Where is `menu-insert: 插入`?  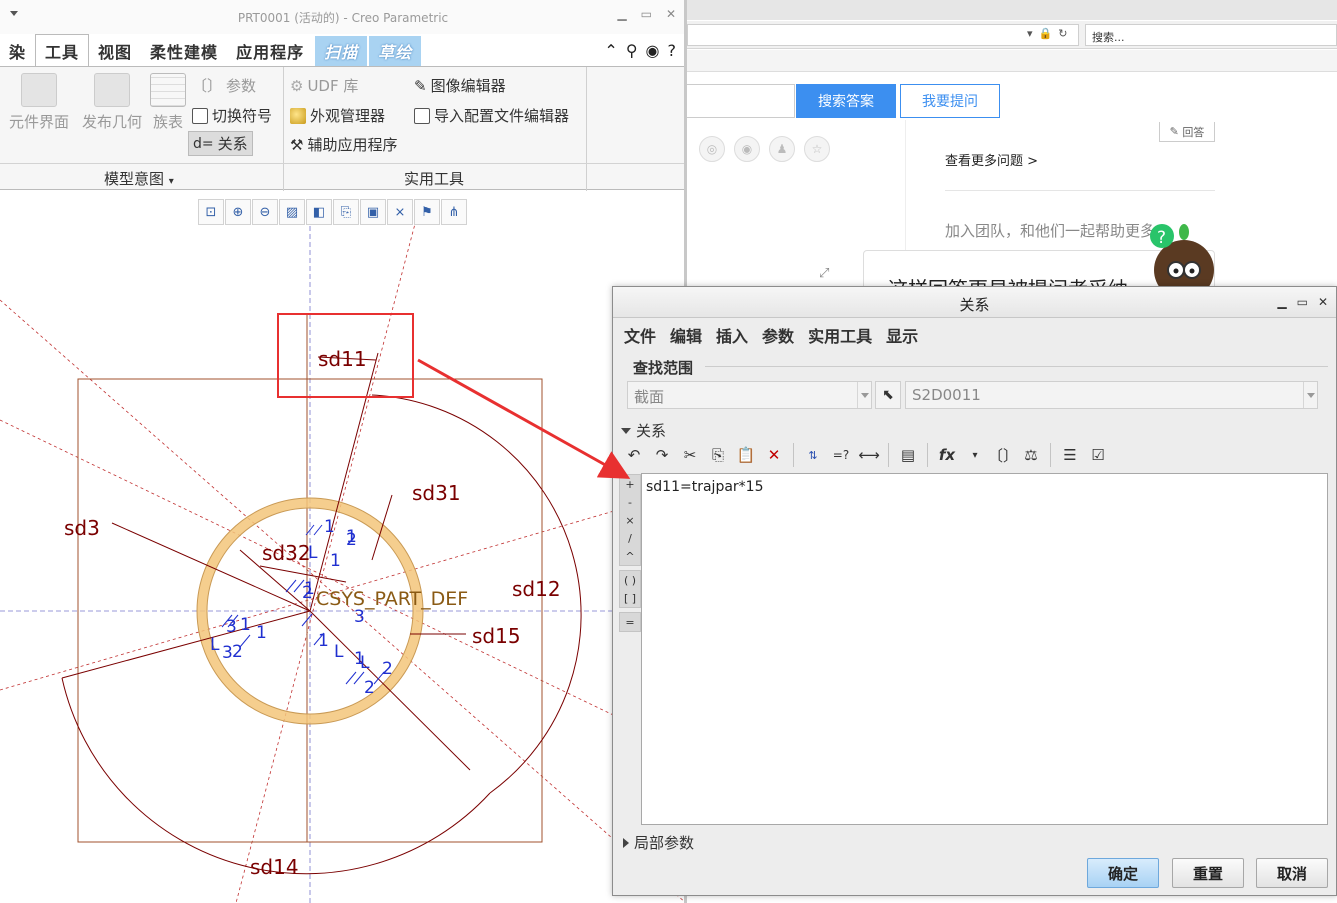
menu-insert: 插入 is located at coordinates (732, 335).